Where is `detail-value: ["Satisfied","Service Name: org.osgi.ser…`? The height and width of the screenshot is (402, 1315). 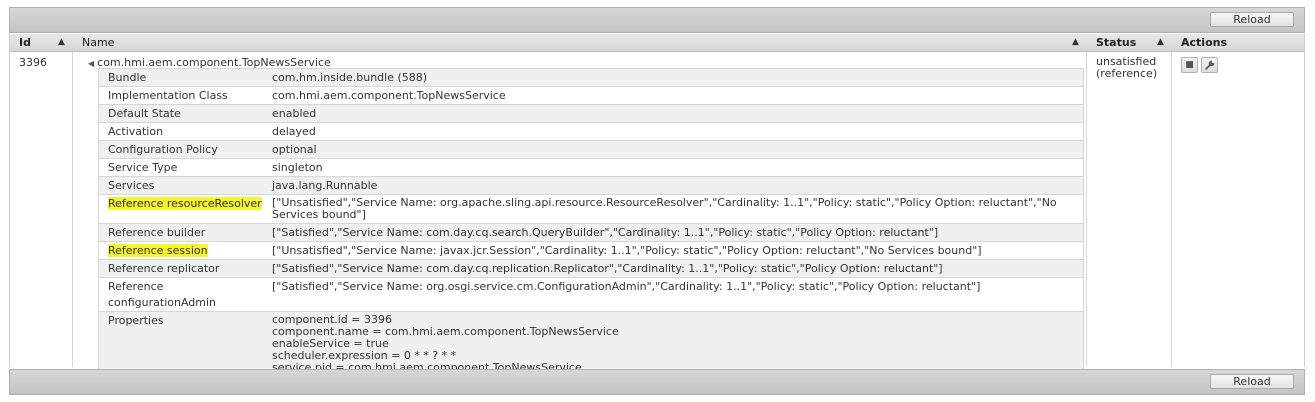 detail-value: ["Satisfied","Service Name: org.osgi.ser… is located at coordinates (626, 286).